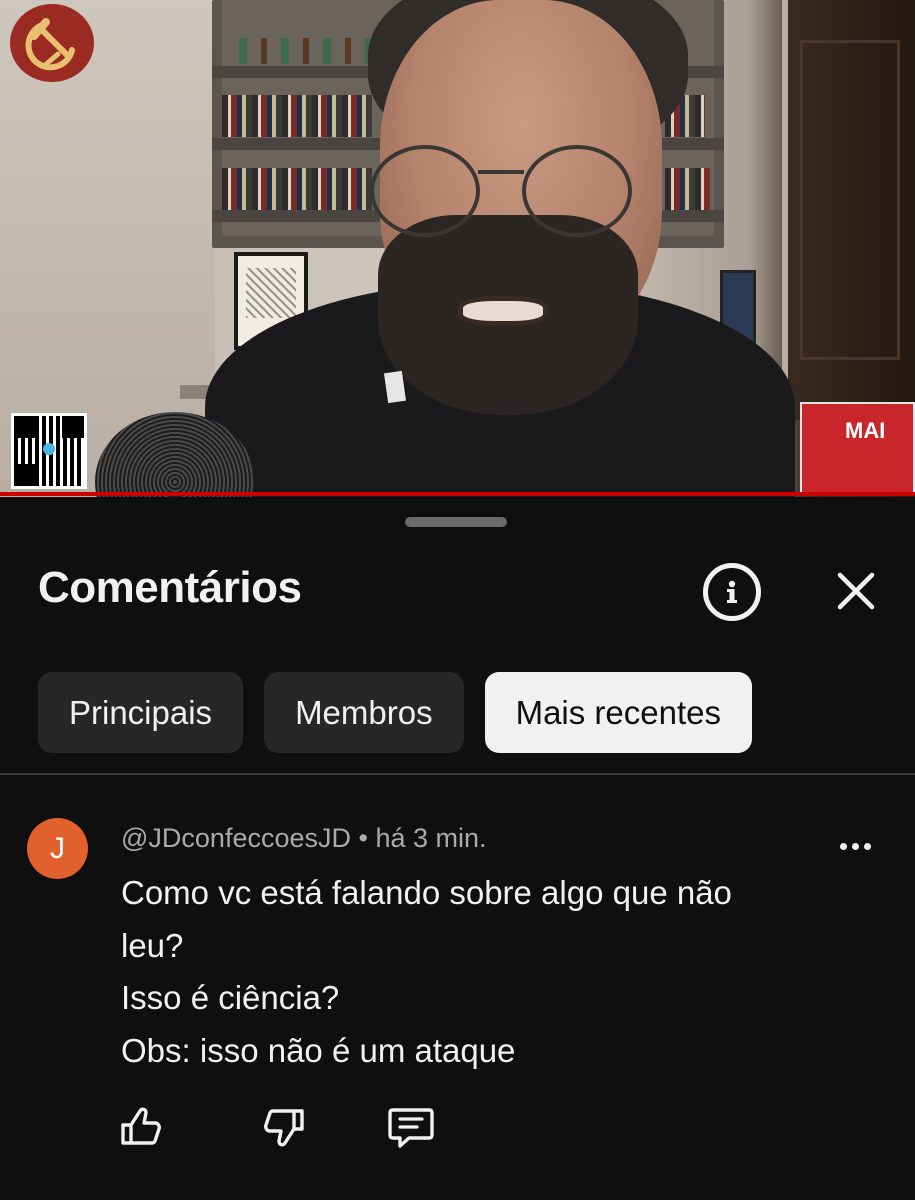 This screenshot has width=915, height=1200. I want to click on glasses-left-lens, so click(425, 191).